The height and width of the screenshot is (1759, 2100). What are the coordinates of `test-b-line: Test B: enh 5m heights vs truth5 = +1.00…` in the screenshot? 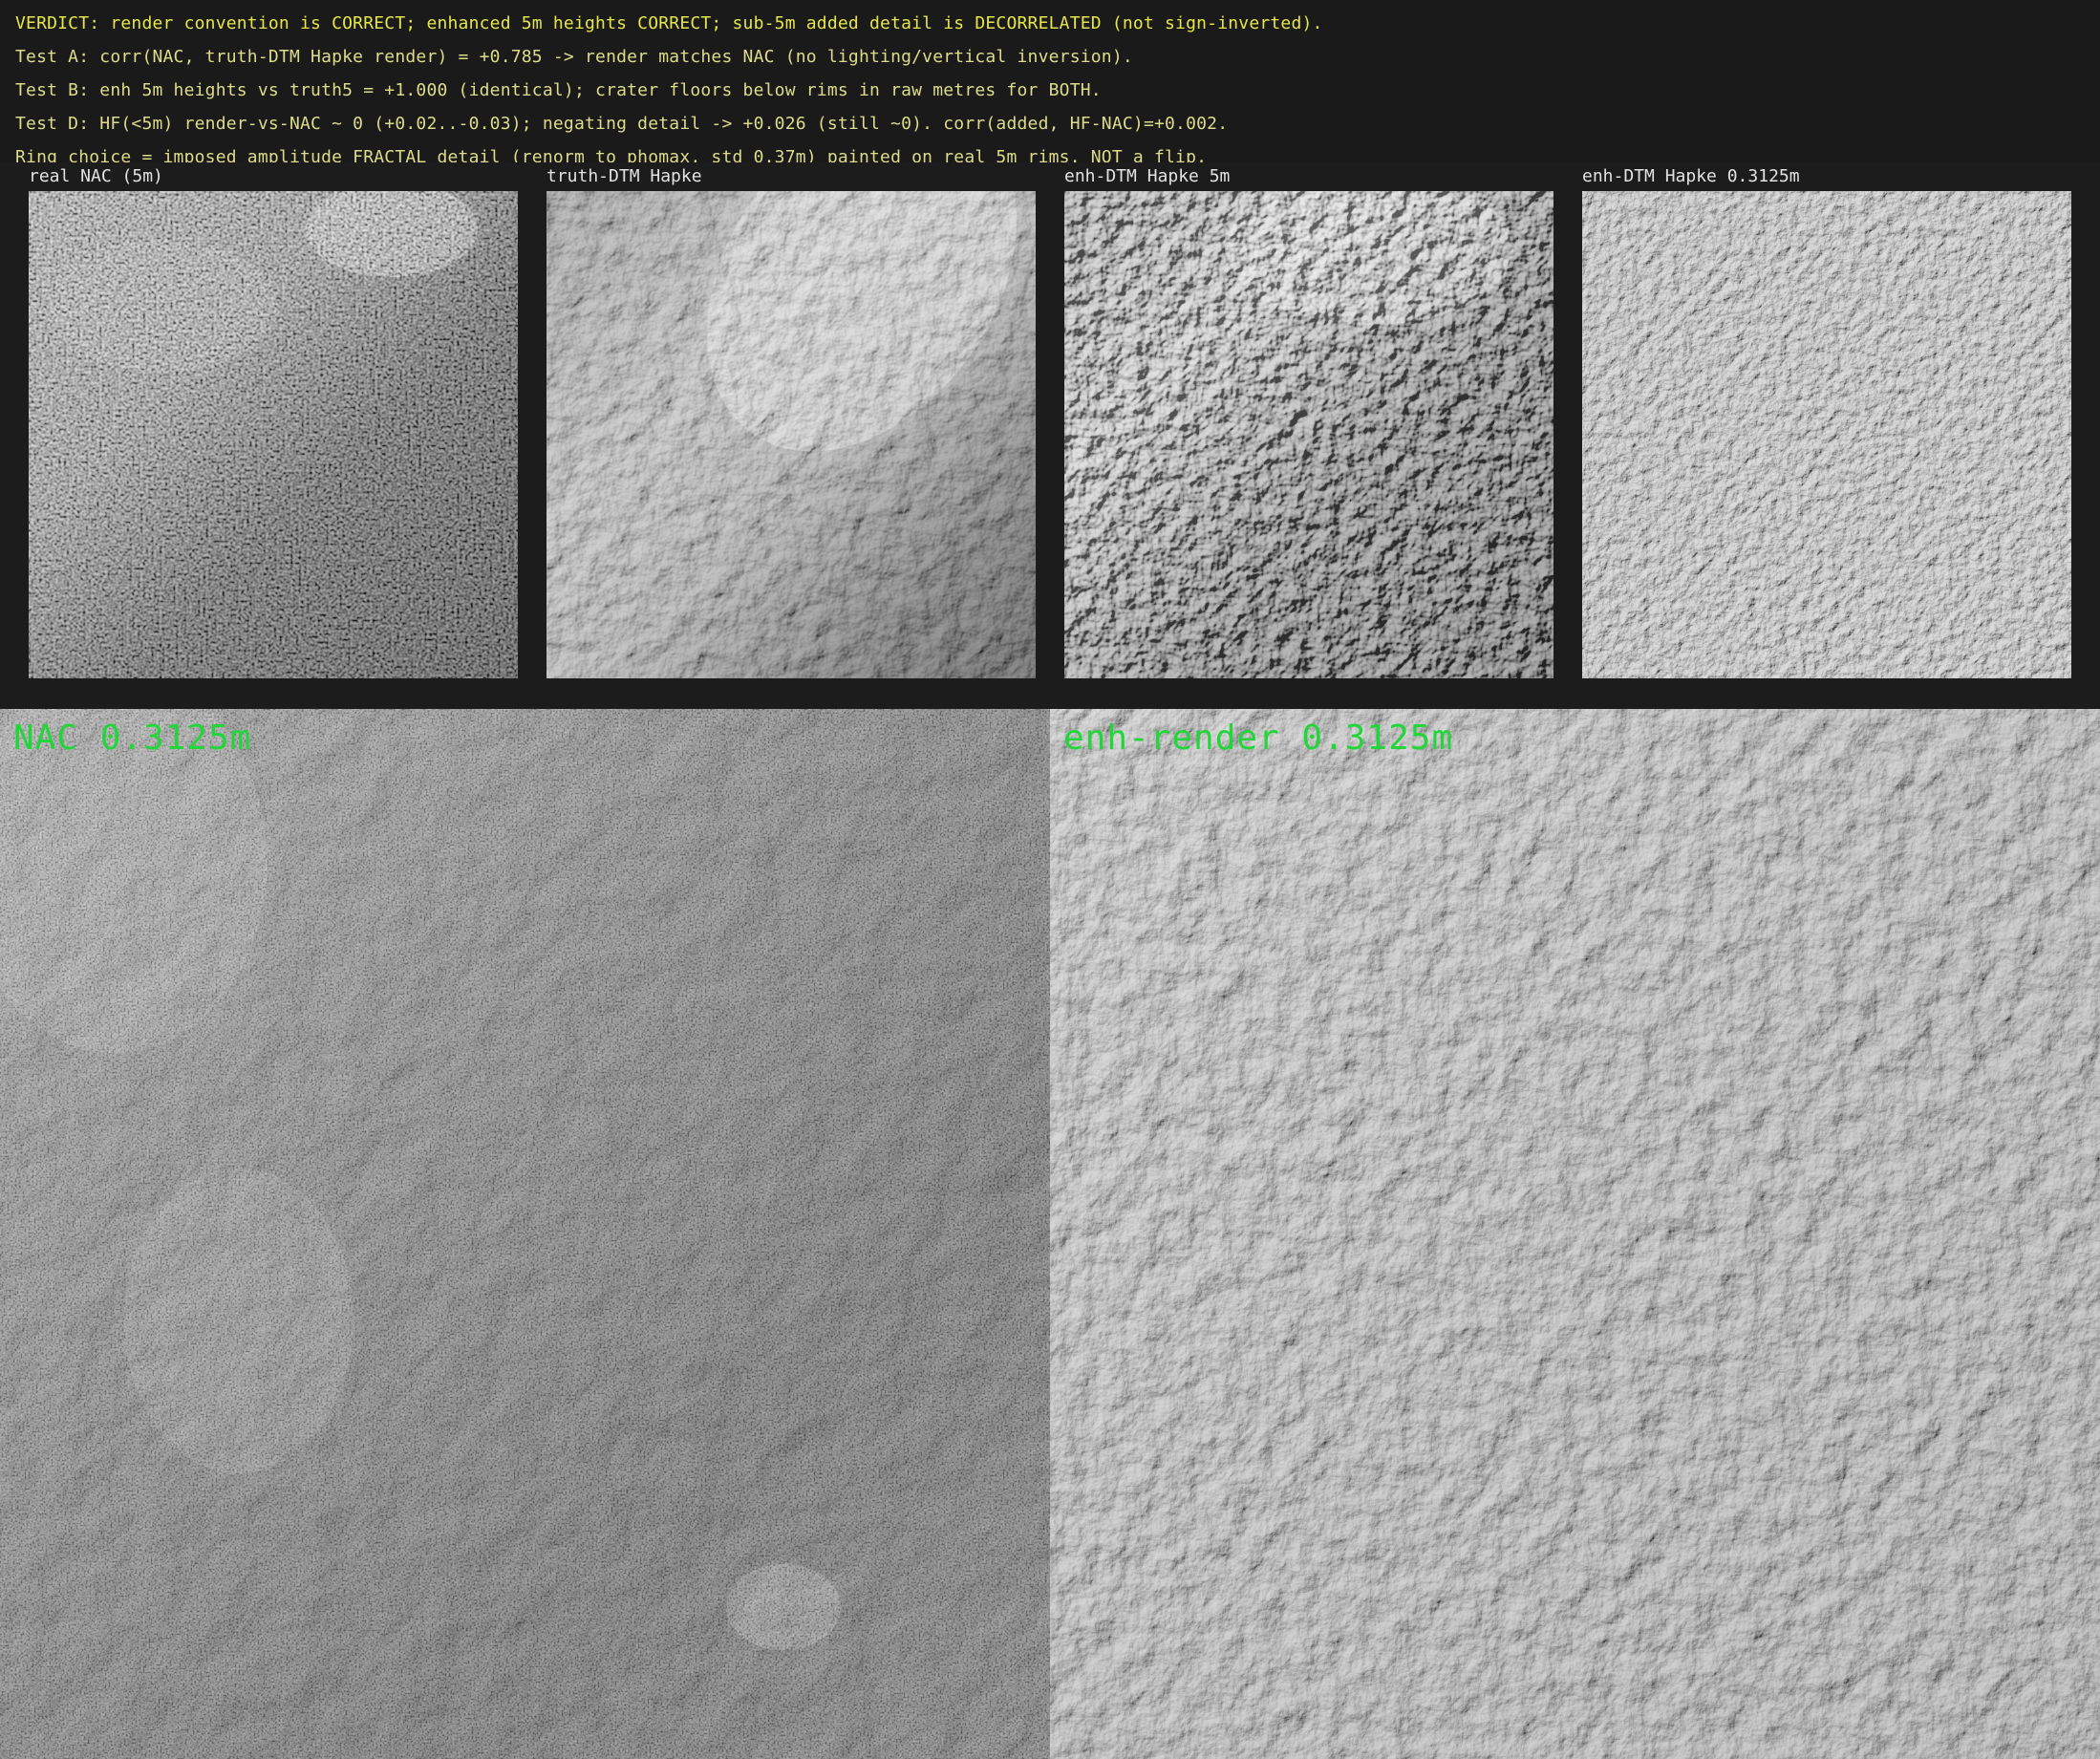 It's located at (558, 90).